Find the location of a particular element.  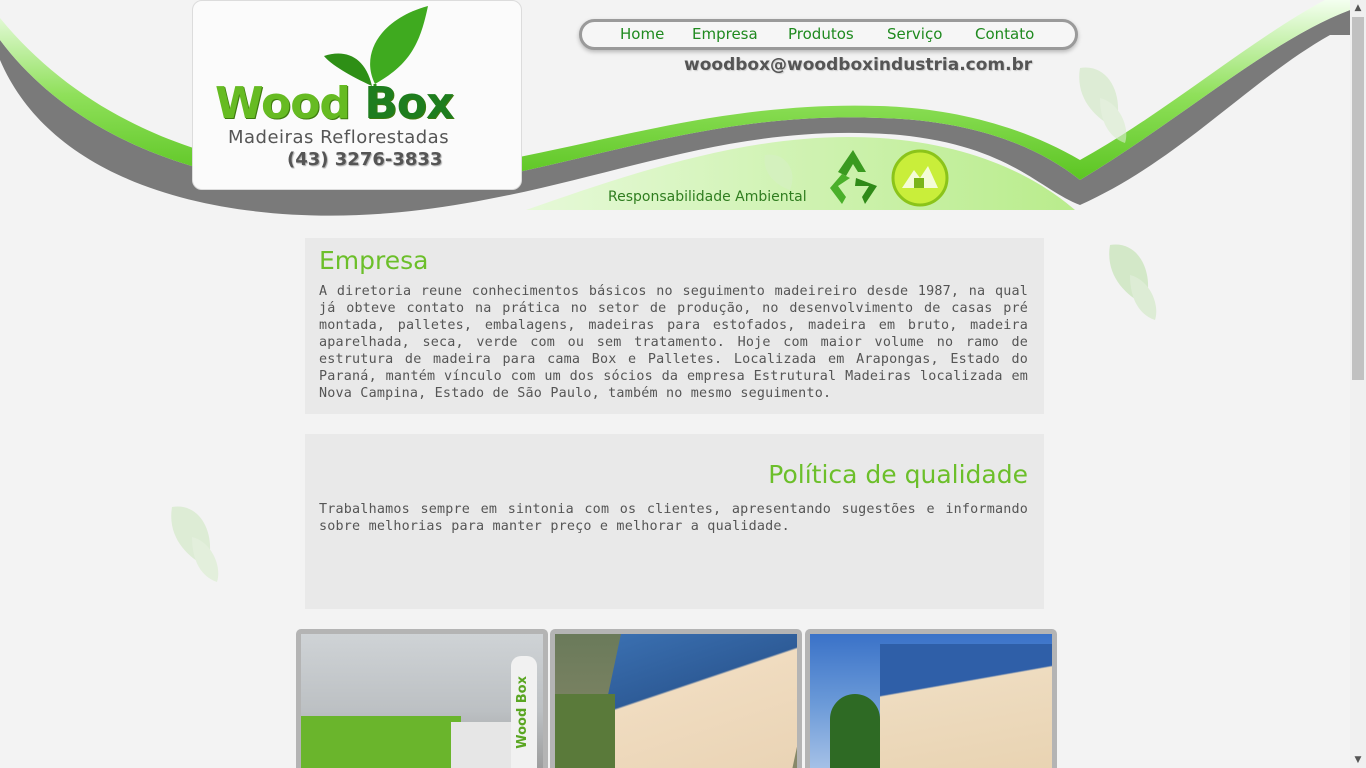

sign-tower: Wood Box is located at coordinates (524, 712).